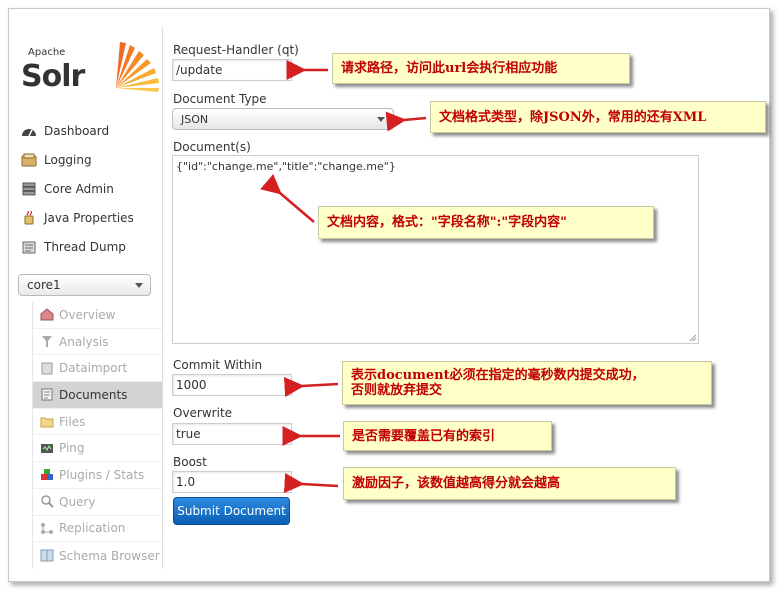 Image resolution: width=779 pixels, height=592 pixels. What do you see at coordinates (397, 390) in the screenshot?
I see `annotation-text-line2: 否则就放弃提交` at bounding box center [397, 390].